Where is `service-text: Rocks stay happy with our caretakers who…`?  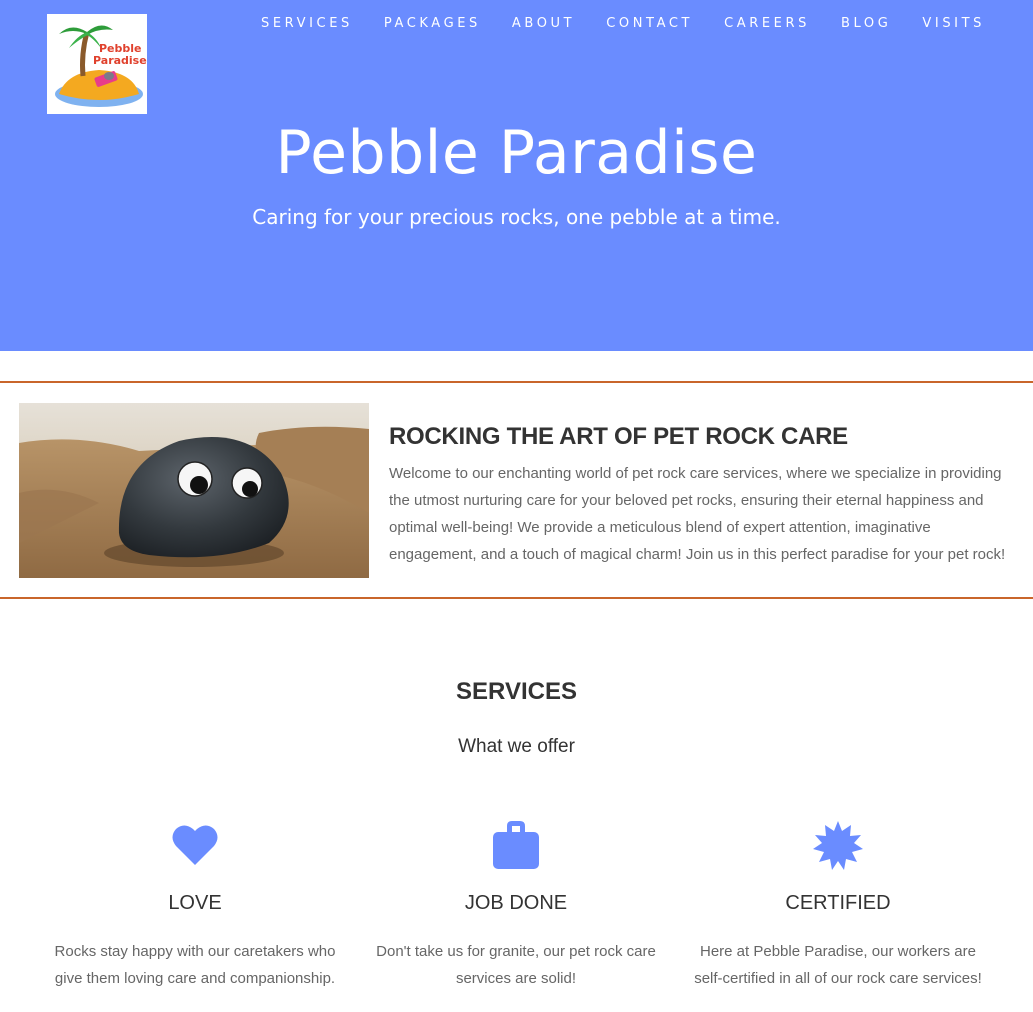 service-text: Rocks stay happy with our caretakers who… is located at coordinates (195, 965).